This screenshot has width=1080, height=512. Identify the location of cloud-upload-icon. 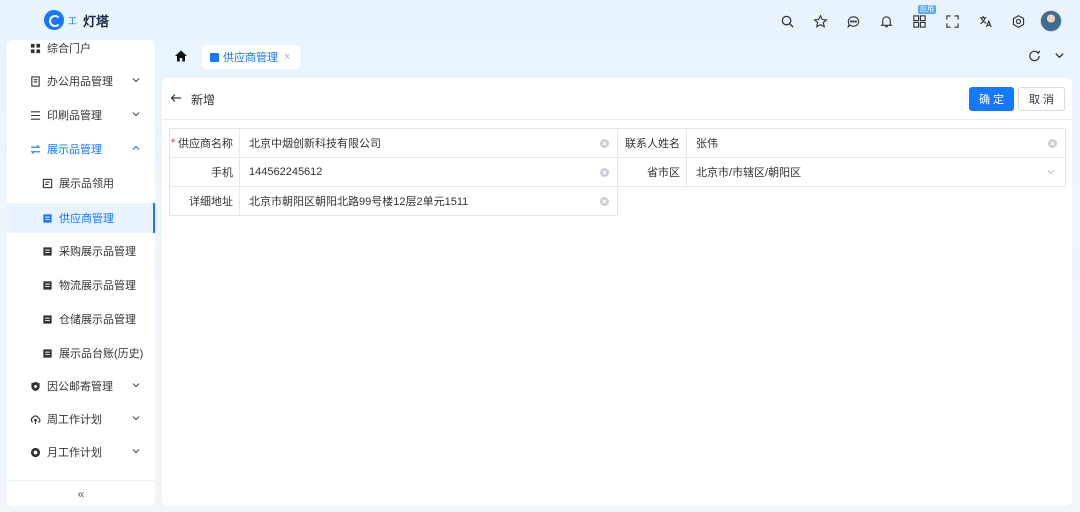
(35, 419).